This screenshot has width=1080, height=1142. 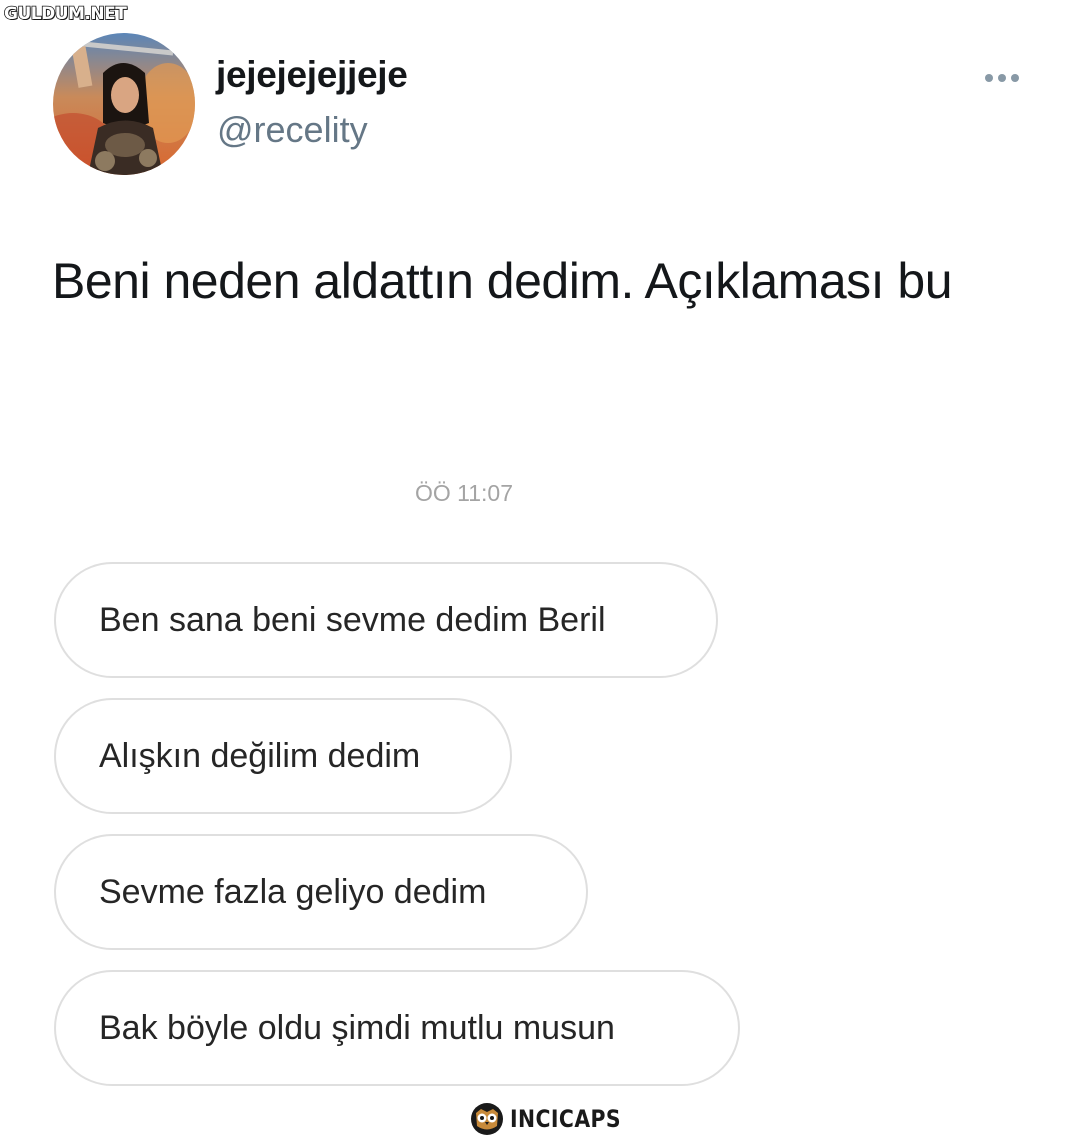 I want to click on tweet-text: Beni neden aldattın dedim. Açıklaması bu, so click(x=502, y=281).